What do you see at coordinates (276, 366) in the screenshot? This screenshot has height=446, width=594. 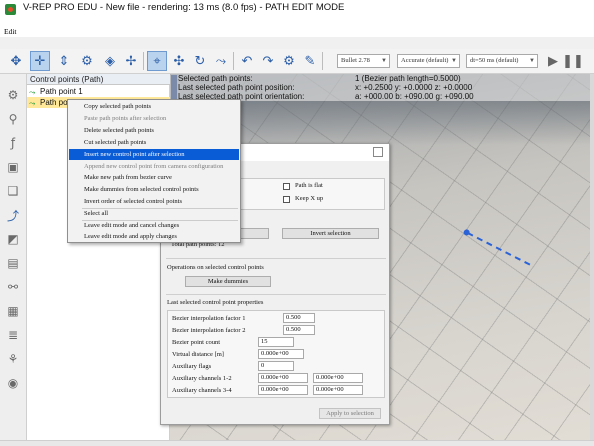 I see `auxiliary-flags-input: 0` at bounding box center [276, 366].